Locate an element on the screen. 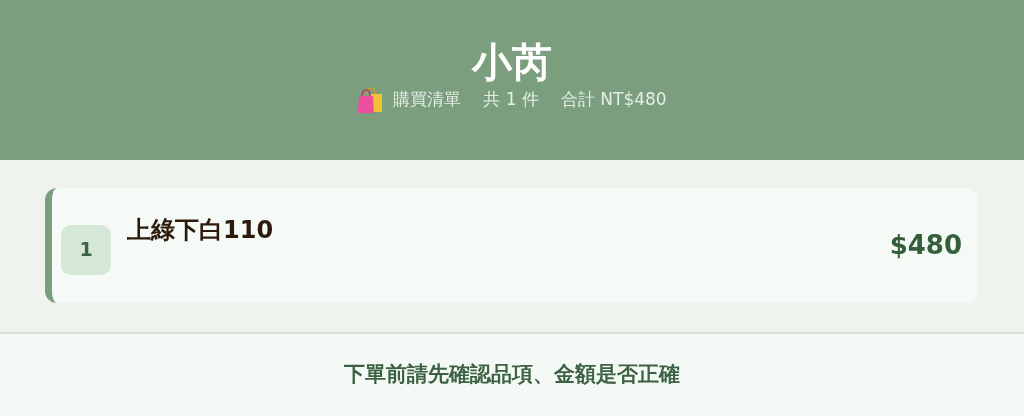  item-name: 上綠下白110 is located at coordinates (200, 230).